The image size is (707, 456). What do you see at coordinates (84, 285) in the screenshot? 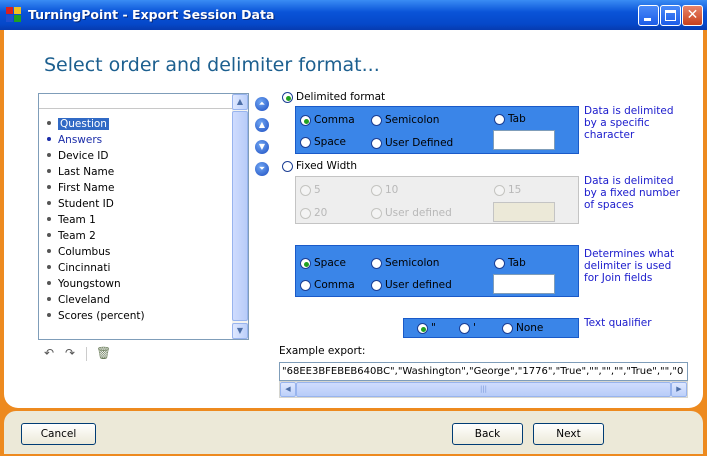
I see `list-item-youngstown: Youngstown` at bounding box center [84, 285].